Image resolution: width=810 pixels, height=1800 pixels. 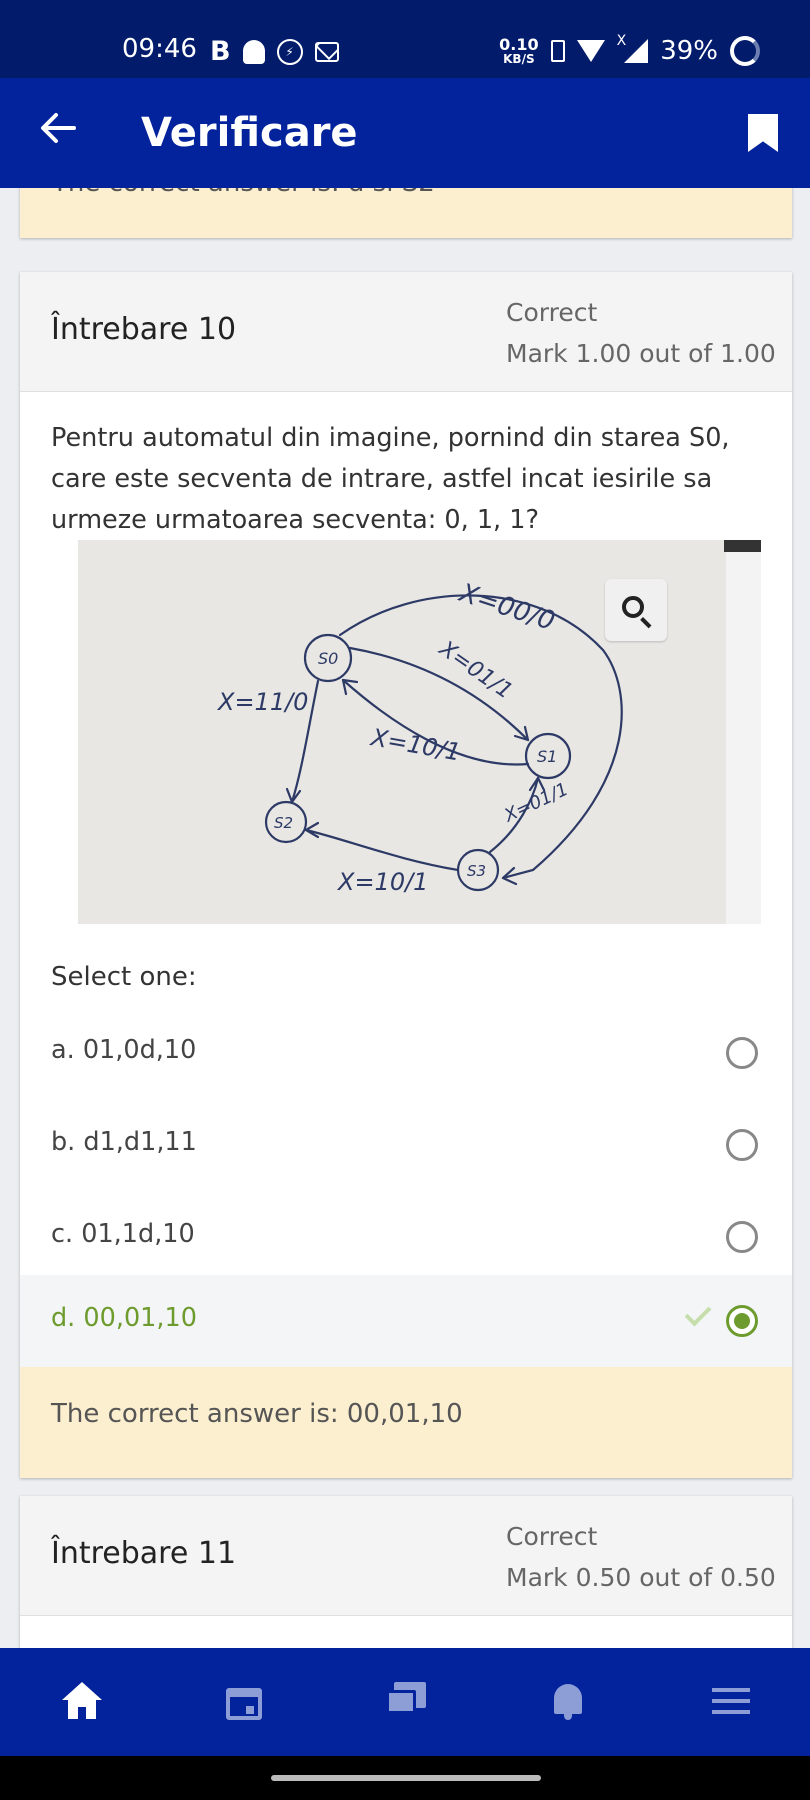 What do you see at coordinates (159, 49) in the screenshot?
I see `status-time: 09:46` at bounding box center [159, 49].